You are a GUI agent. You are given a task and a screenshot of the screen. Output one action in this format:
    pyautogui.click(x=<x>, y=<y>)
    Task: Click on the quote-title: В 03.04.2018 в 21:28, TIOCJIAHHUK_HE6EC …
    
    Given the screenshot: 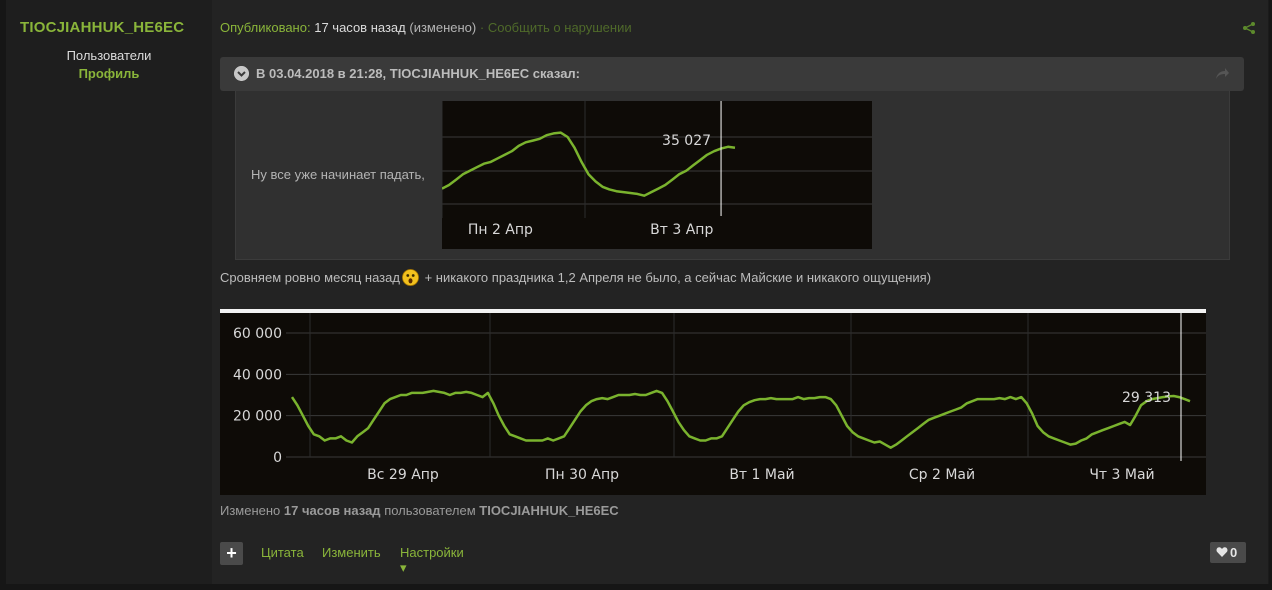 What is the action you would take?
    pyautogui.click(x=418, y=73)
    